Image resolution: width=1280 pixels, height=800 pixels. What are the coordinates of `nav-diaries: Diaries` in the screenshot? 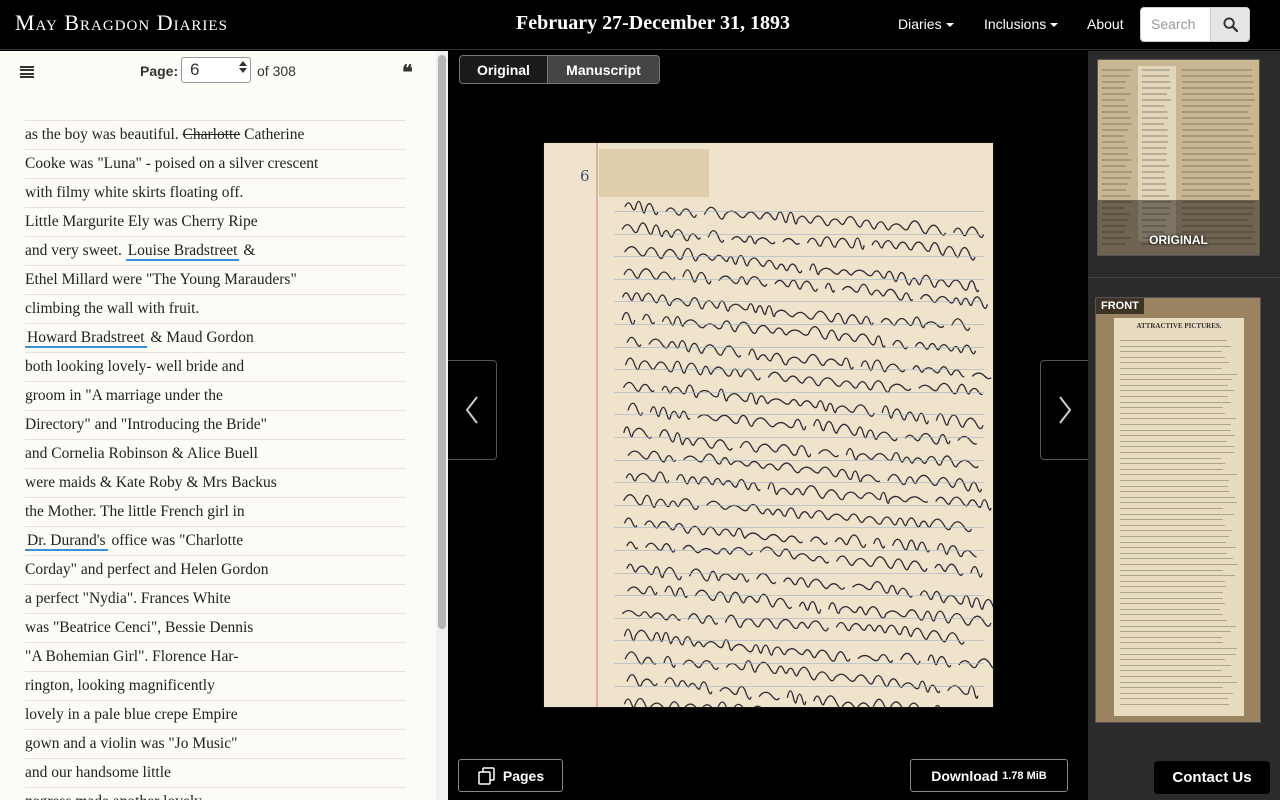 It's located at (926, 24).